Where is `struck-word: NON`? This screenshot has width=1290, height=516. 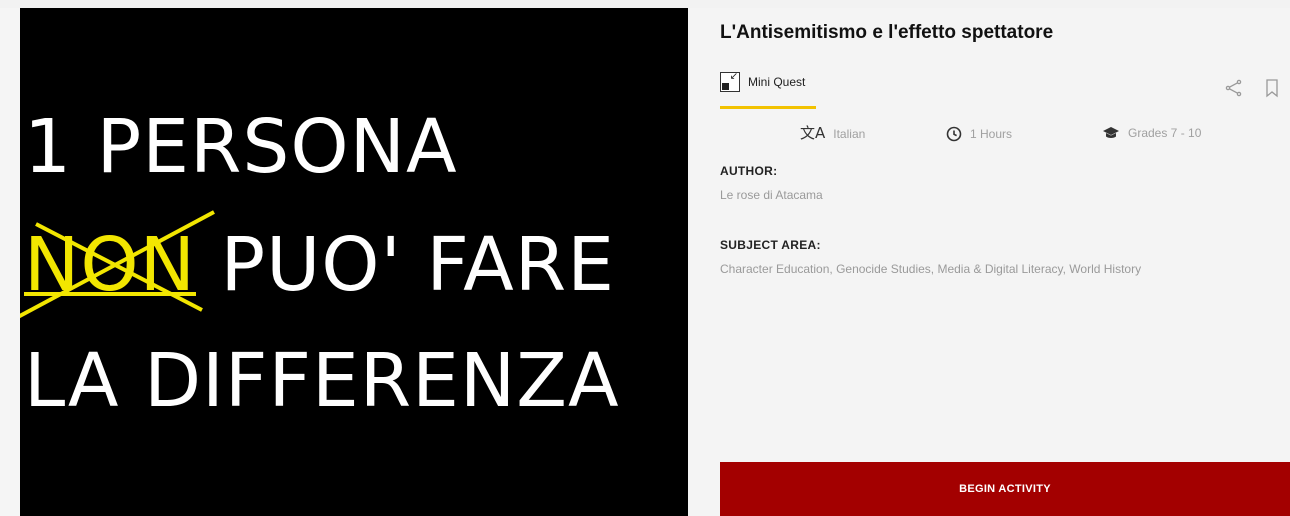
struck-word: NON is located at coordinates (117, 264).